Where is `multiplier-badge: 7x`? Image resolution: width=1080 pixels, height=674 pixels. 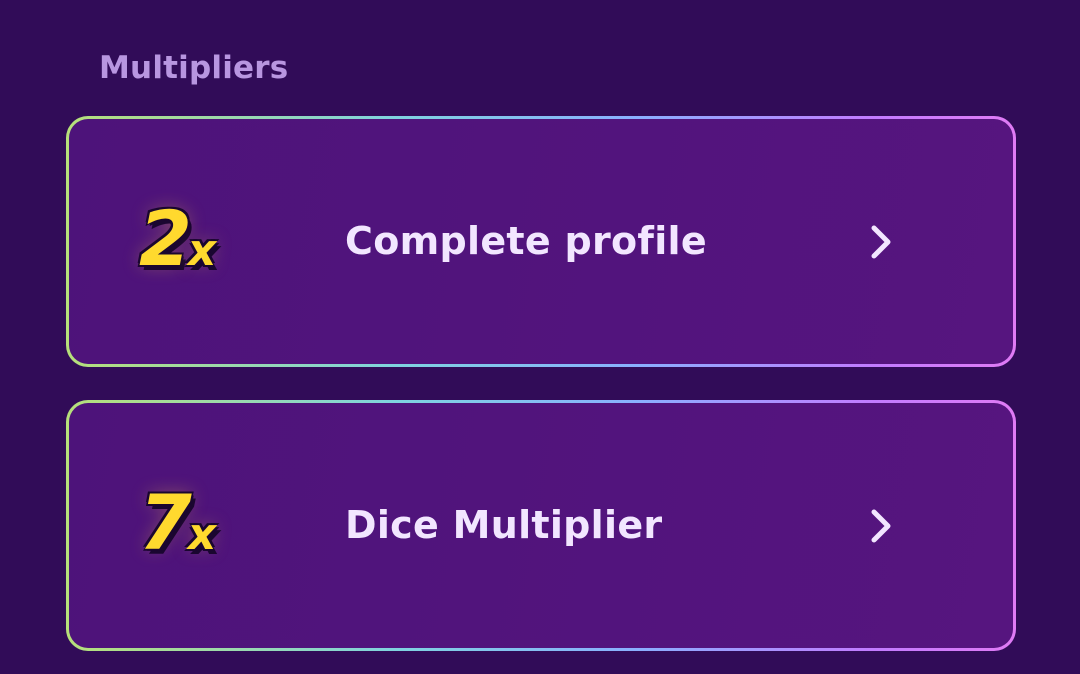
multiplier-badge: 7x is located at coordinates (177, 523).